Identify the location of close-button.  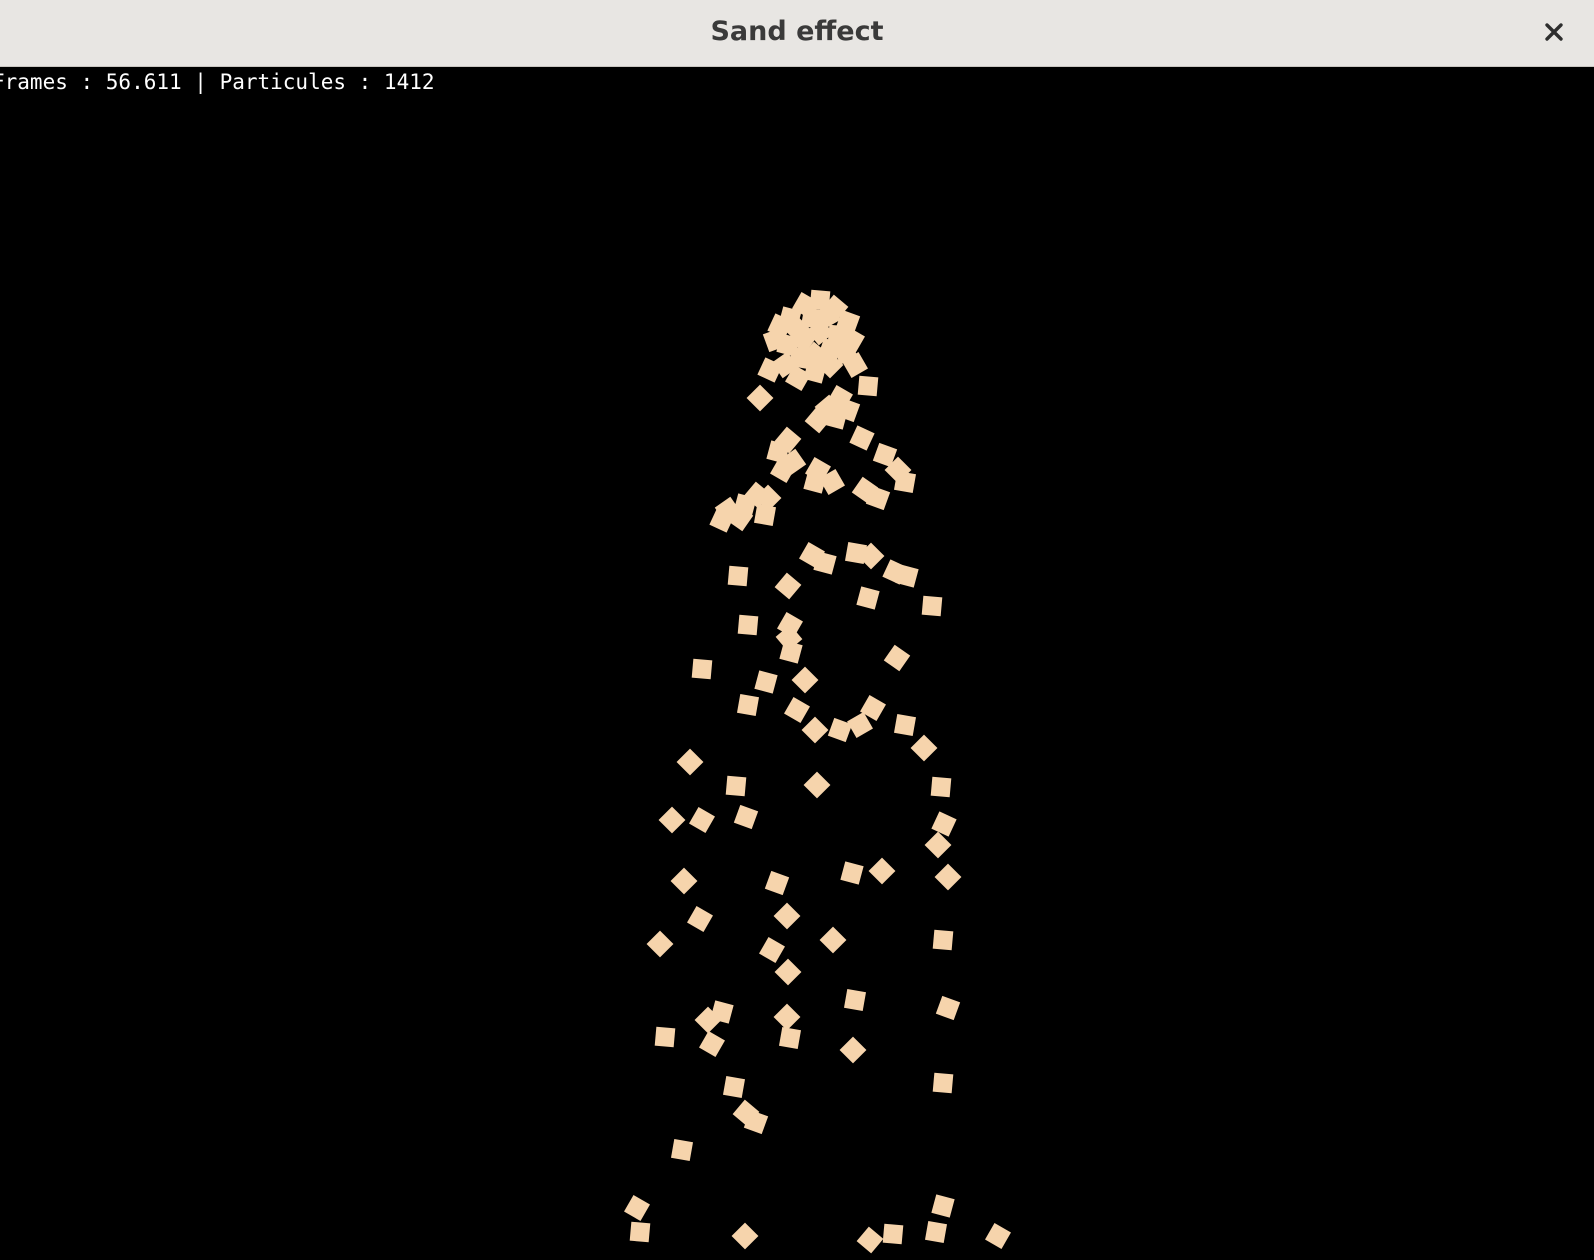
(1554, 32).